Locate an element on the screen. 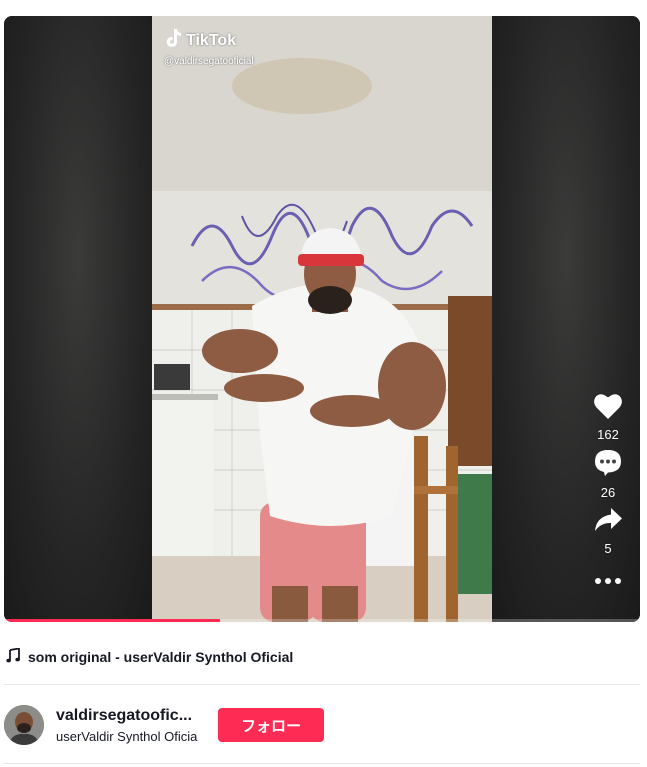 Image resolution: width=647 pixels, height=767 pixels. watermark-logo: TikTok is located at coordinates (209, 40).